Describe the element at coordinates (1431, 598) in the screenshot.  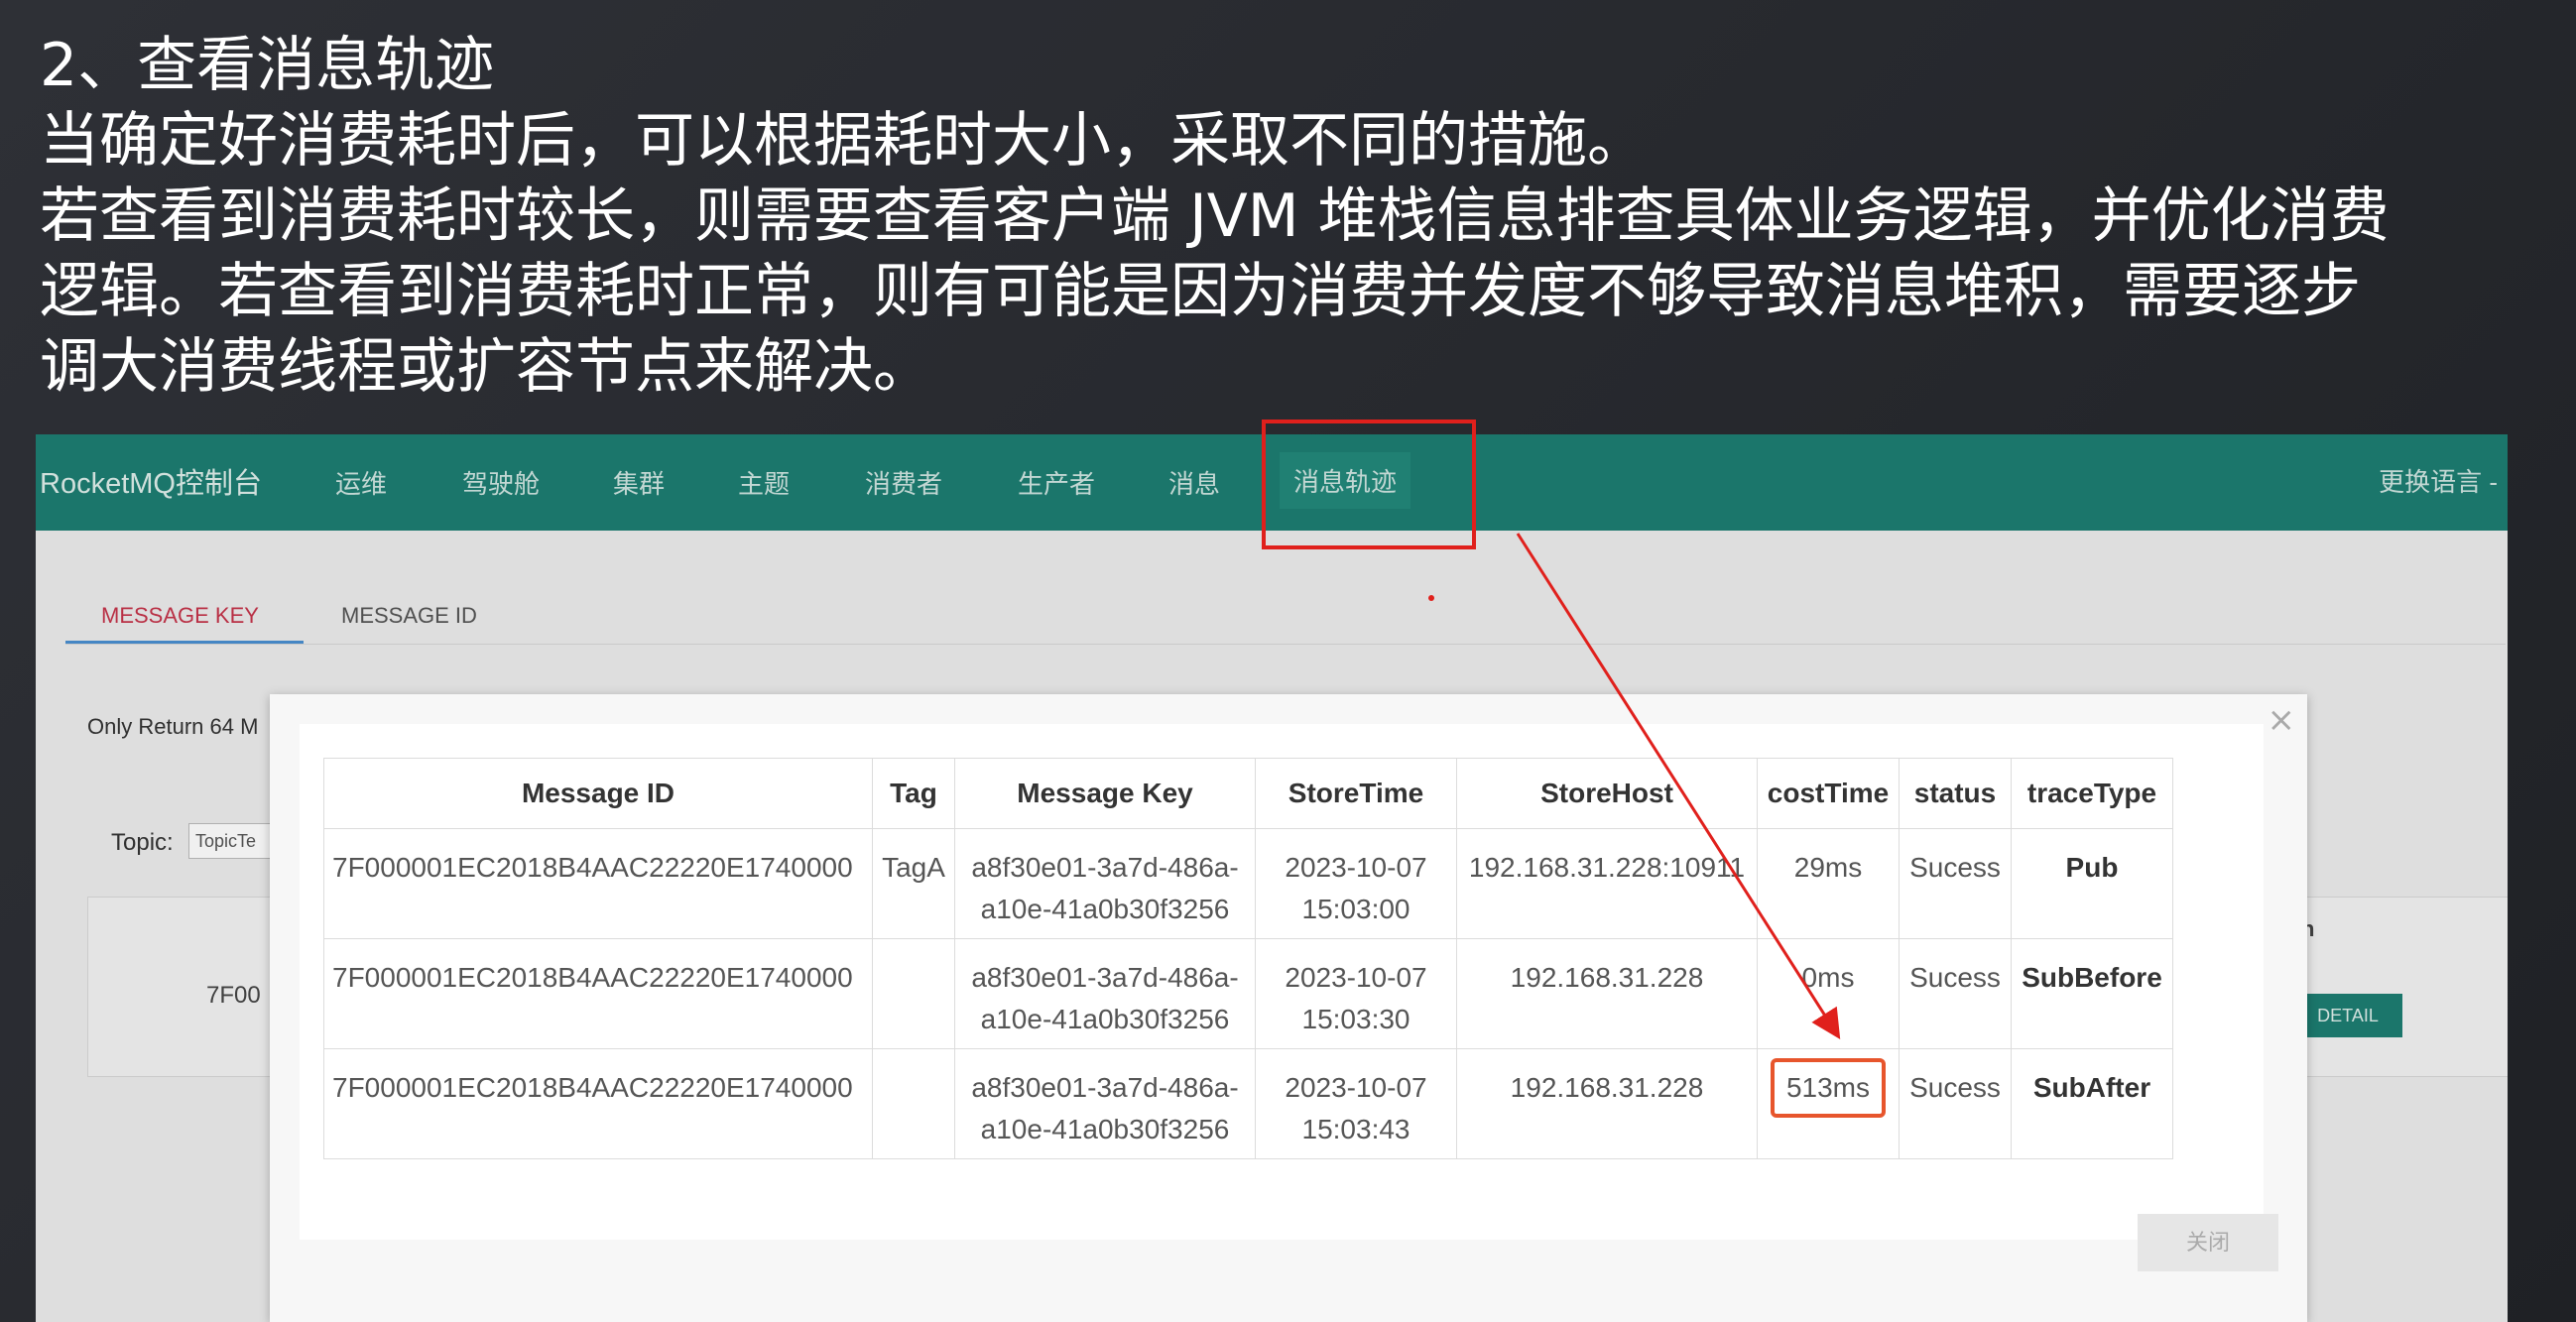
I see `annotation-dot` at that location.